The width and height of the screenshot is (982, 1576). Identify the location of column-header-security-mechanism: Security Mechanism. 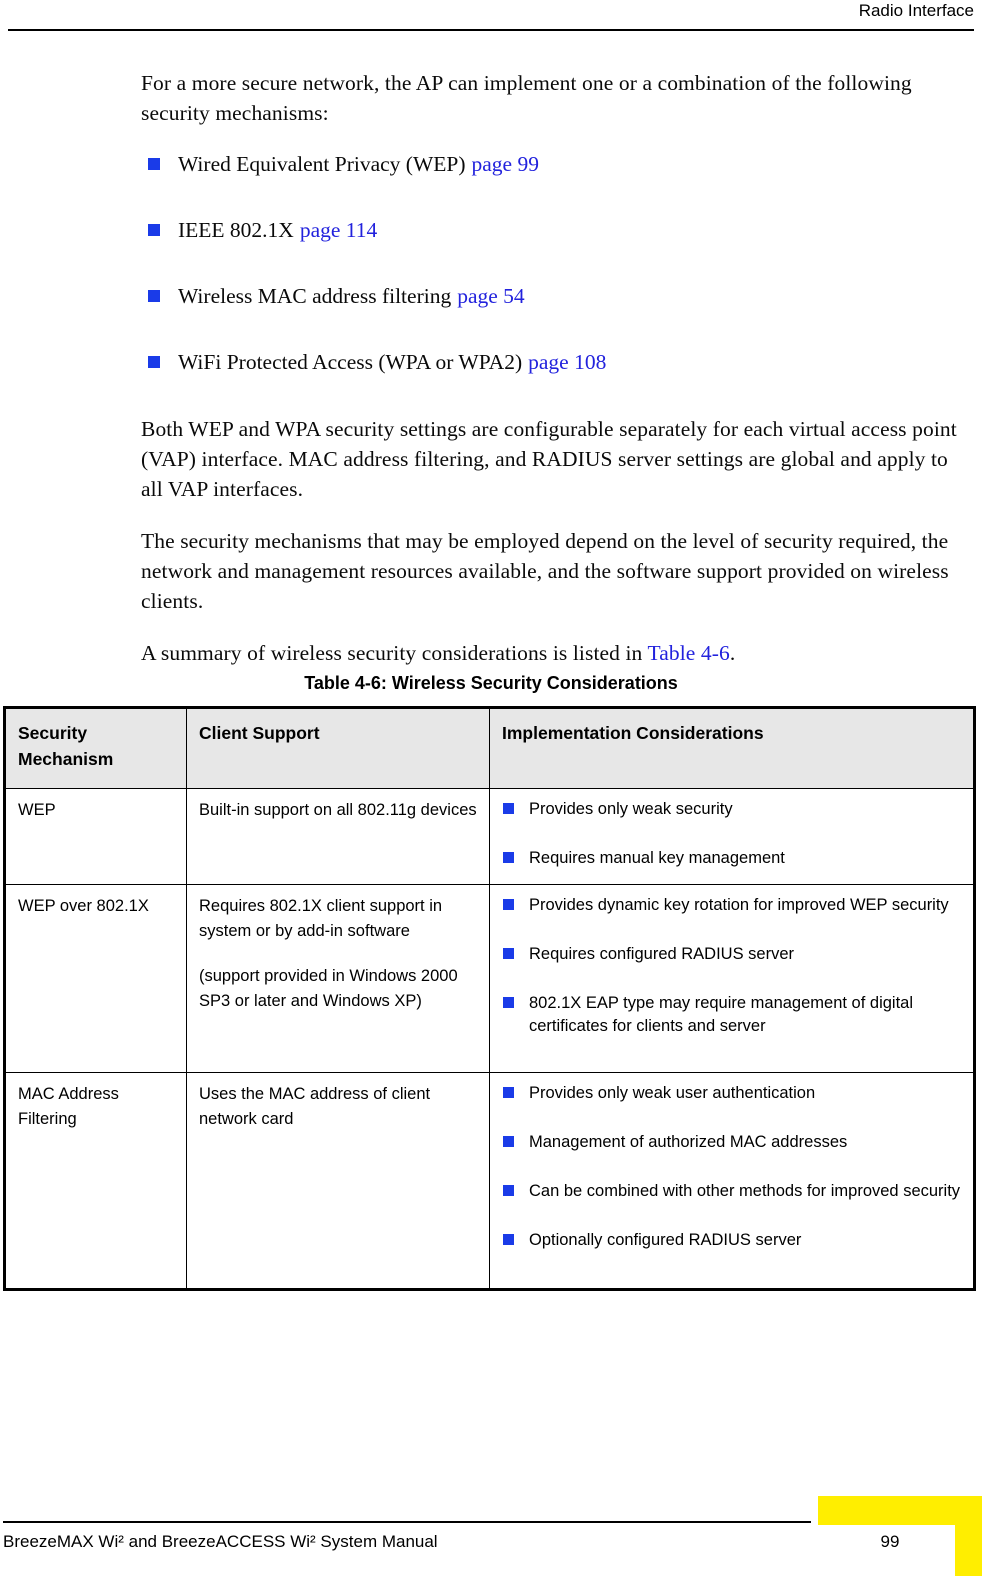
(96, 748).